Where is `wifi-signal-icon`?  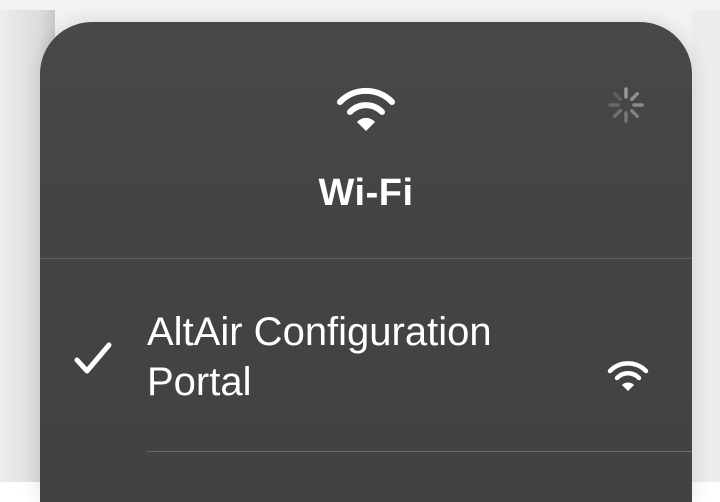 wifi-signal-icon is located at coordinates (628, 376).